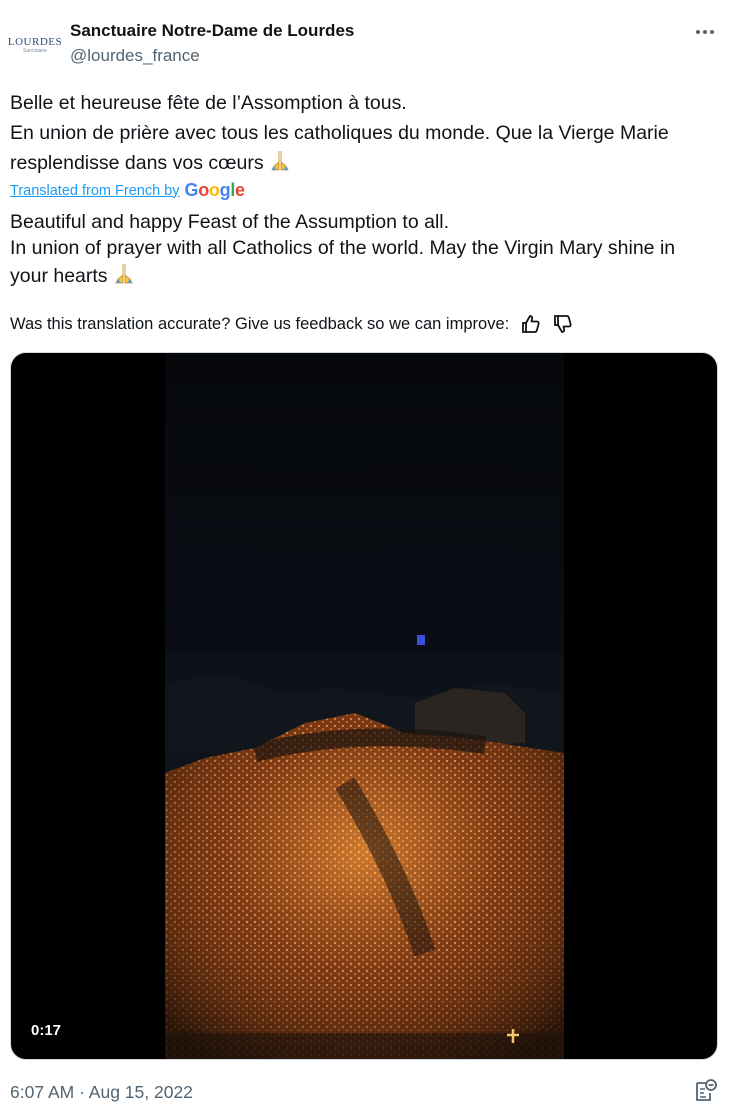 The width and height of the screenshot is (740, 1115). I want to click on translated-from-link: Translated from French by, so click(95, 191).